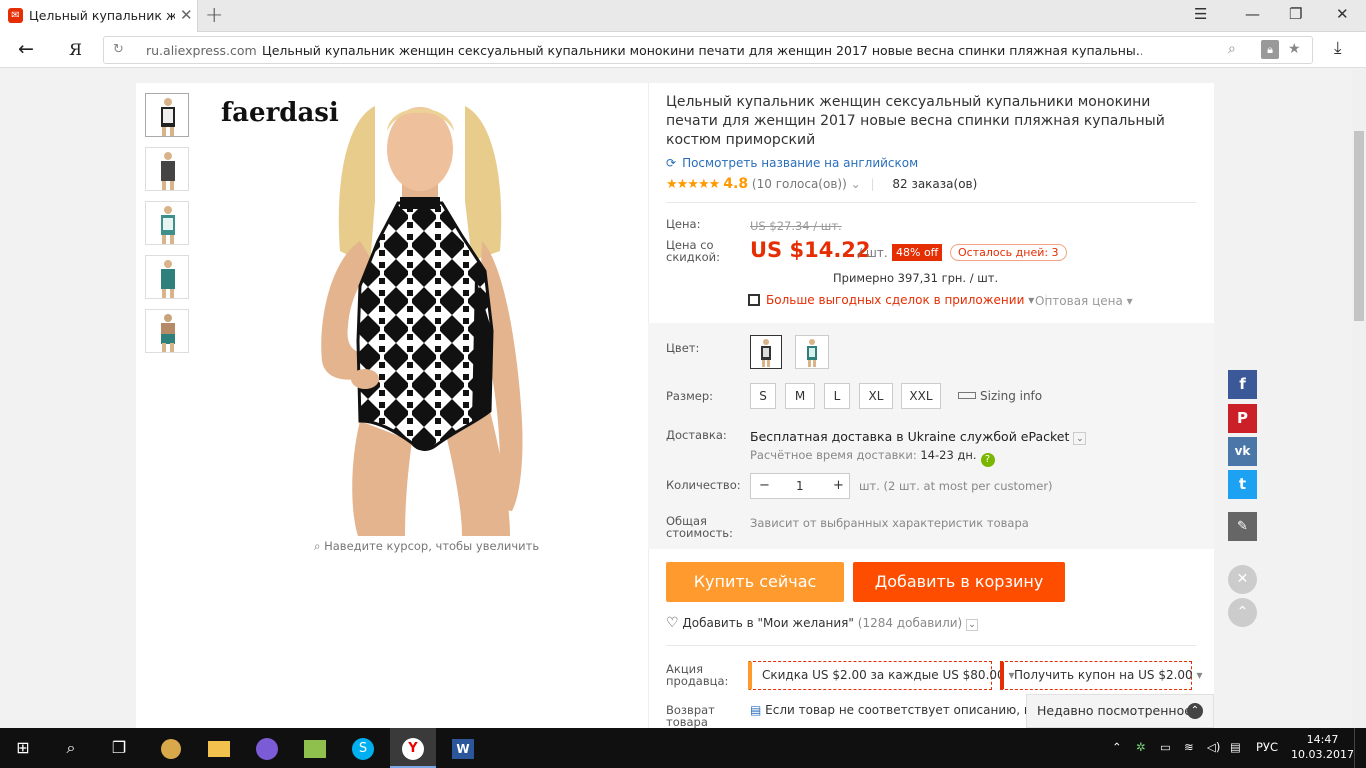  I want to click on back-arrow-icon: ←, so click(26, 49).